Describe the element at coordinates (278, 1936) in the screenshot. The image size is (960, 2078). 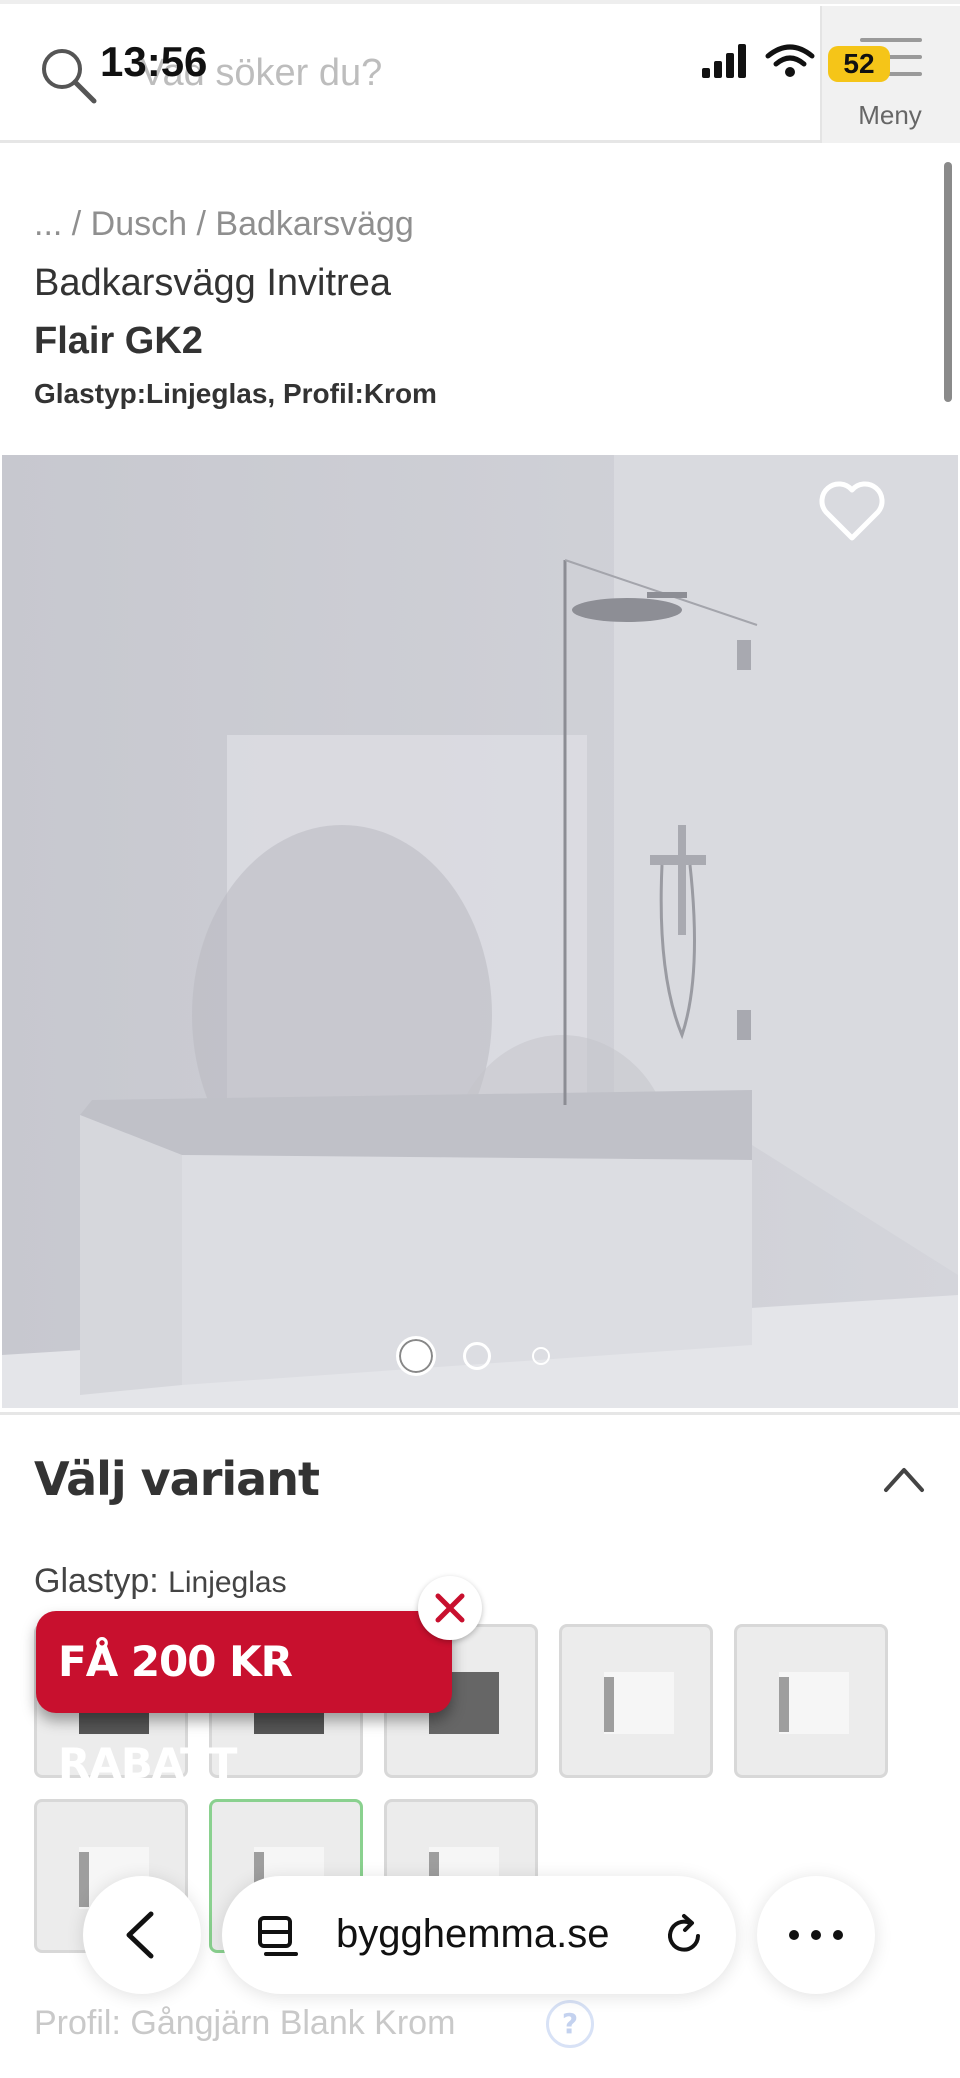
I see `tab-overview-icon` at that location.